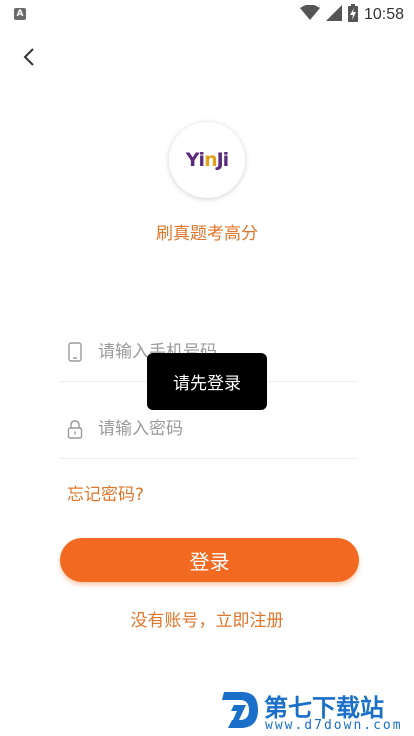 Image resolution: width=414 pixels, height=736 pixels. I want to click on battery-charging-icon, so click(352, 15).